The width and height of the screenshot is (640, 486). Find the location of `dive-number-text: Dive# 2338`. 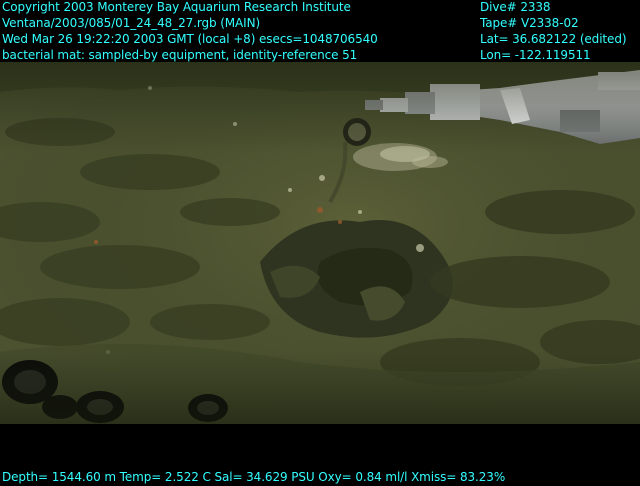

dive-number-text: Dive# 2338 is located at coordinates (515, 7).